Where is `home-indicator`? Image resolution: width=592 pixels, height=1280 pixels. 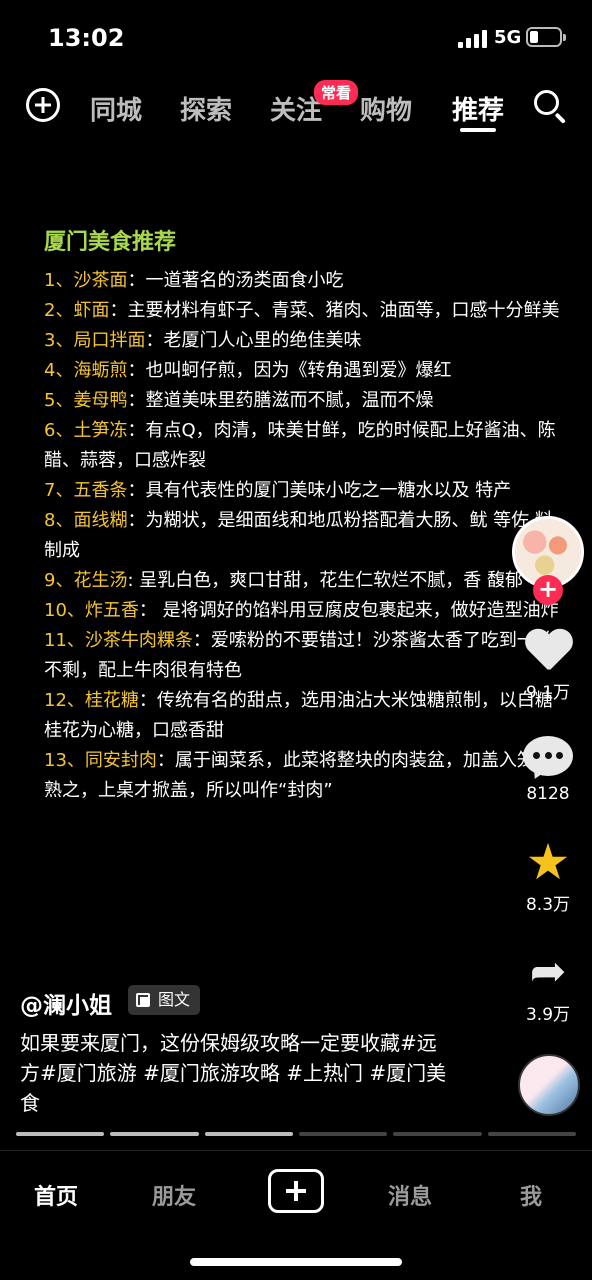 home-indicator is located at coordinates (296, 1262).